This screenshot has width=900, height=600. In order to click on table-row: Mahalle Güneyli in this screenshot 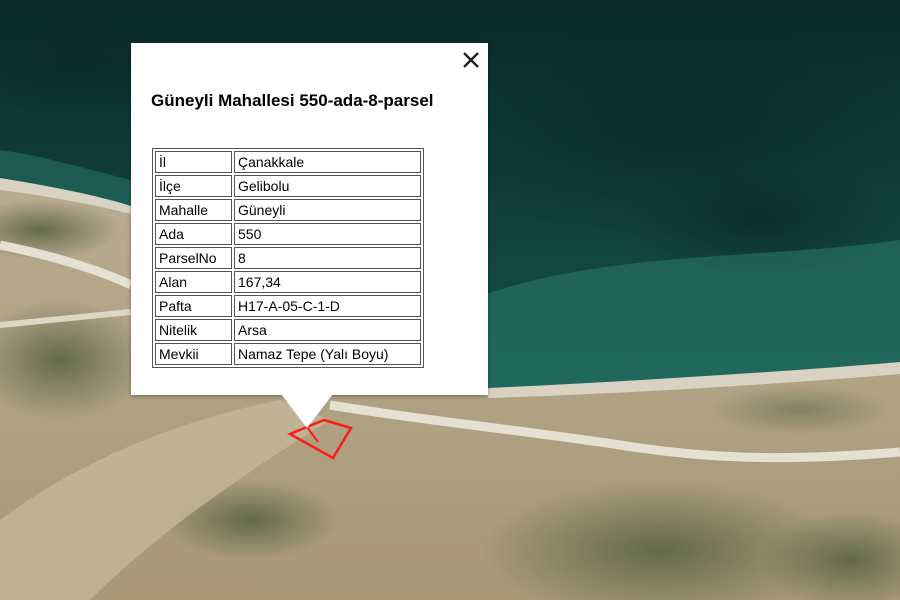, I will do `click(288, 210)`.